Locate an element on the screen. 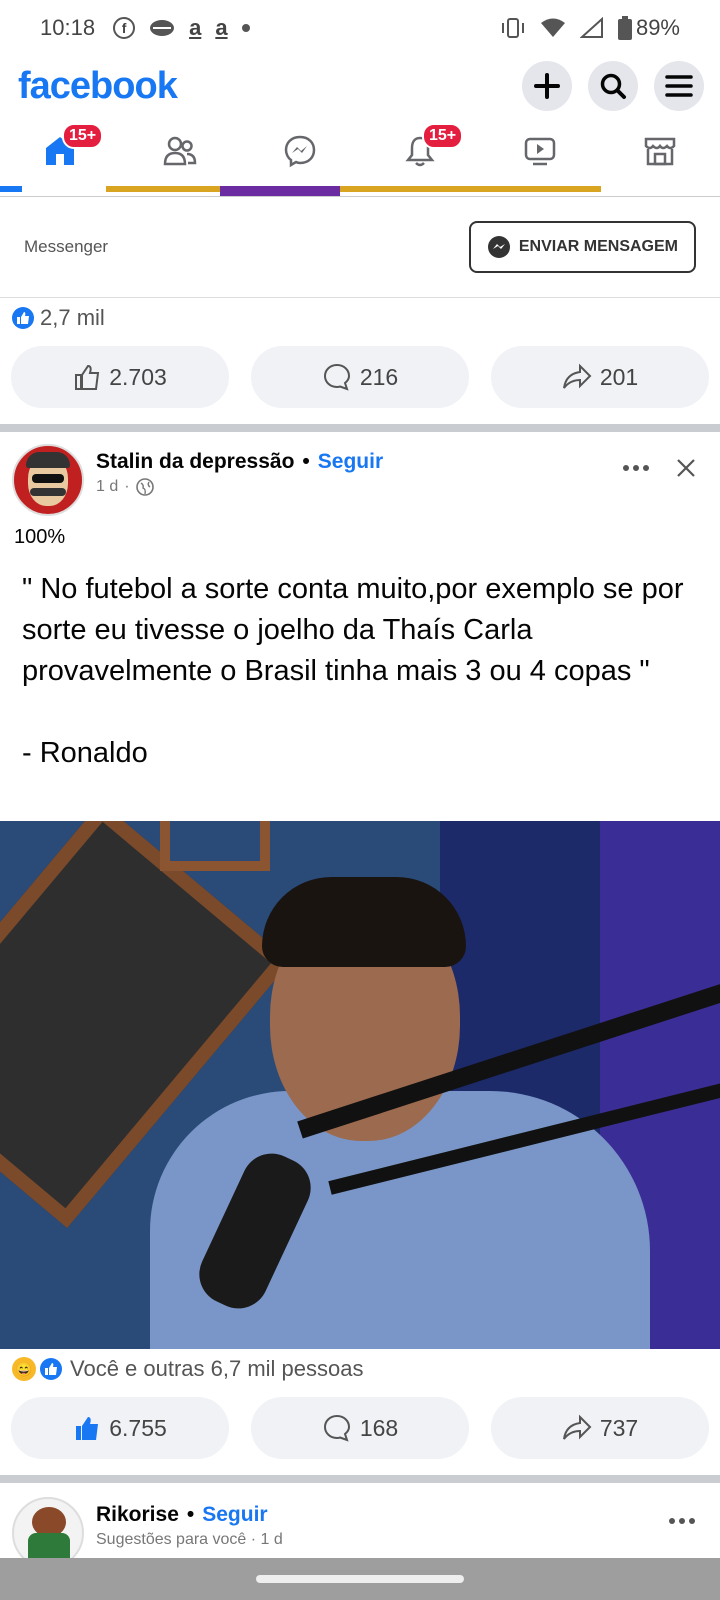 The height and width of the screenshot is (1600, 720). app-notification-icon is located at coordinates (162, 28).